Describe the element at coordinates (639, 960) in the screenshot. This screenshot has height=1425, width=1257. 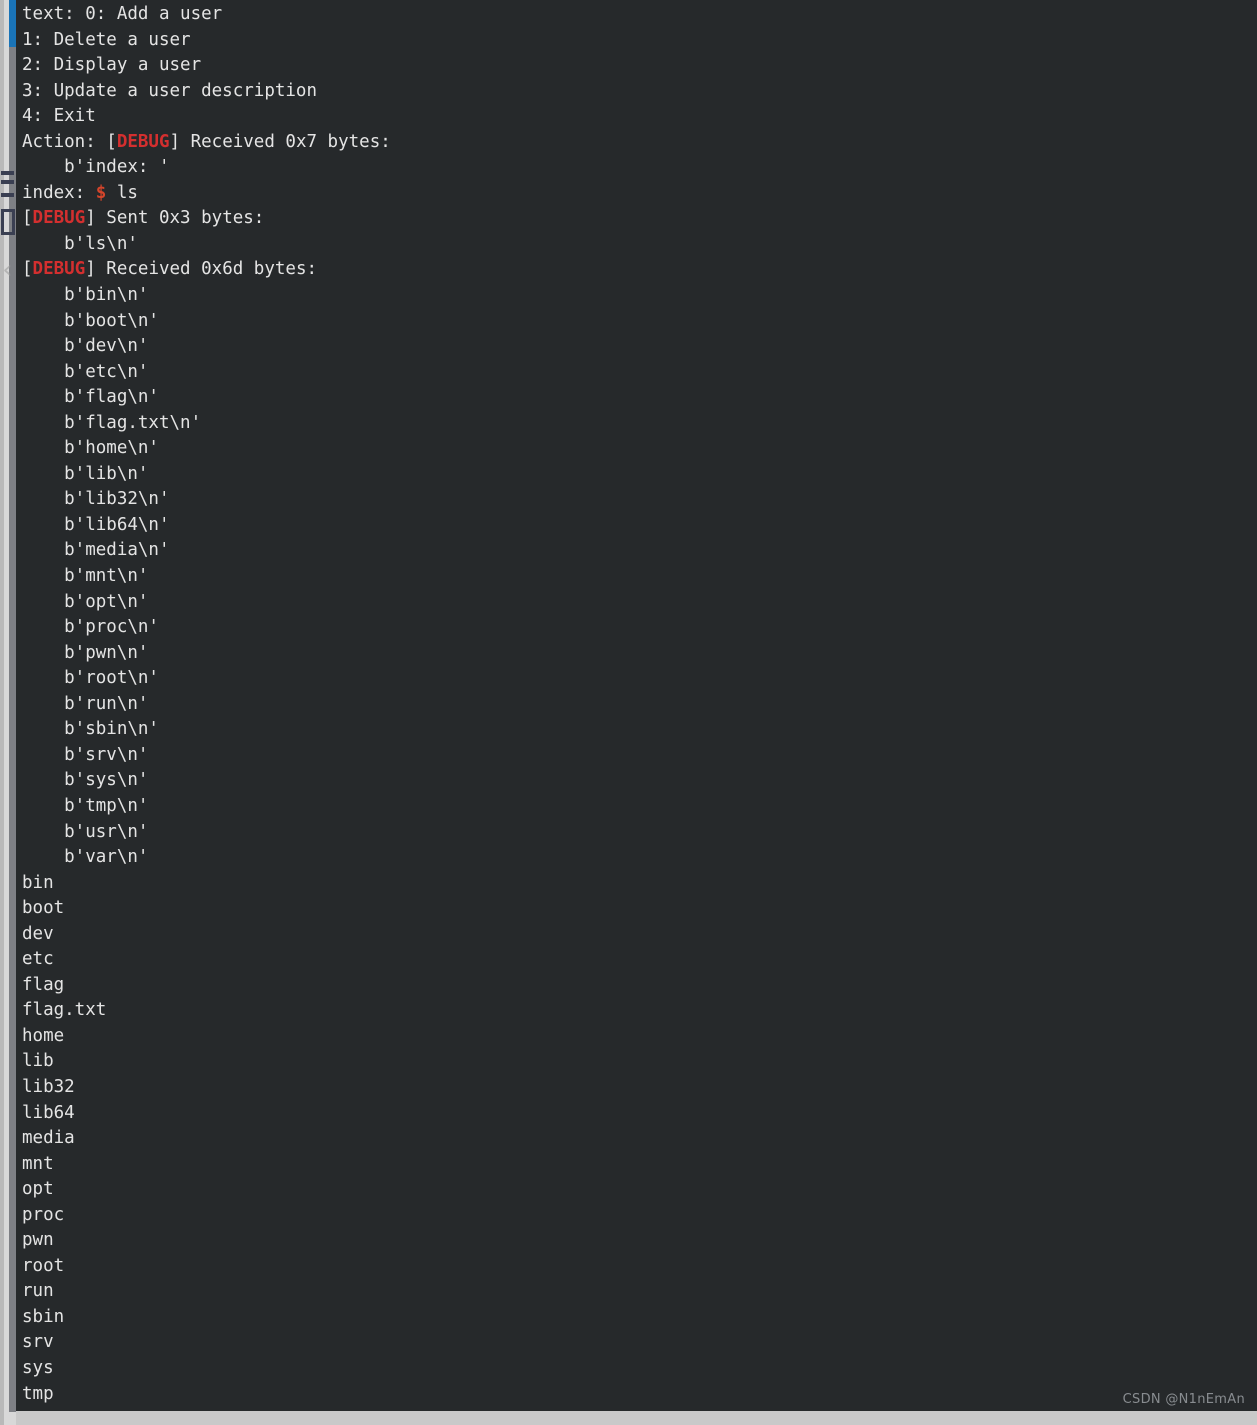
I see `console-line: etc` at that location.